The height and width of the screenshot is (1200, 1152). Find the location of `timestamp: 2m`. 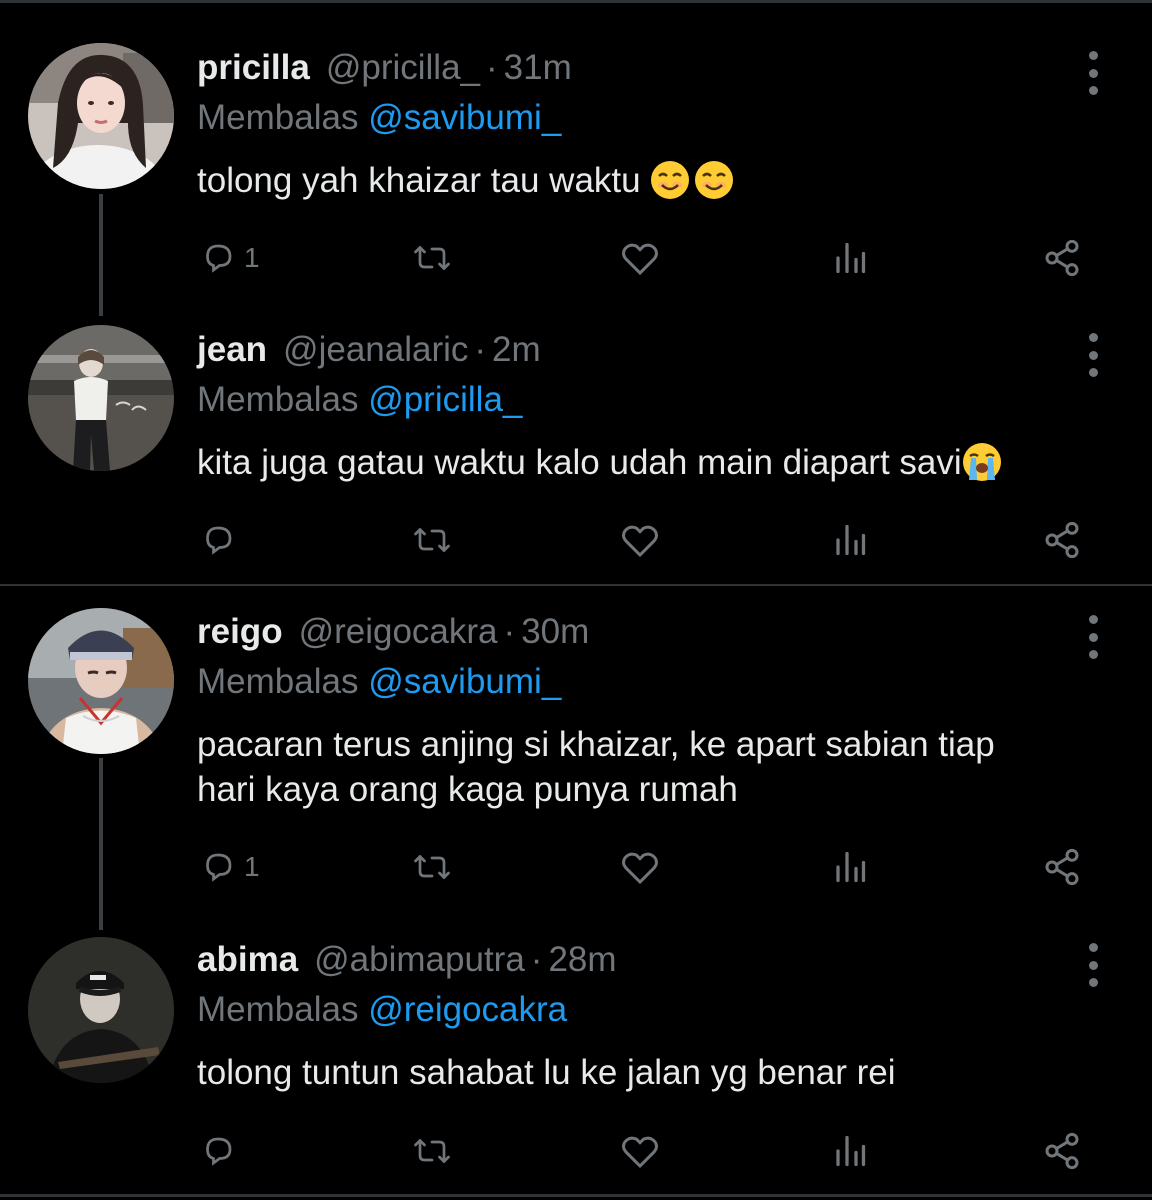

timestamp: 2m is located at coordinates (516, 350).